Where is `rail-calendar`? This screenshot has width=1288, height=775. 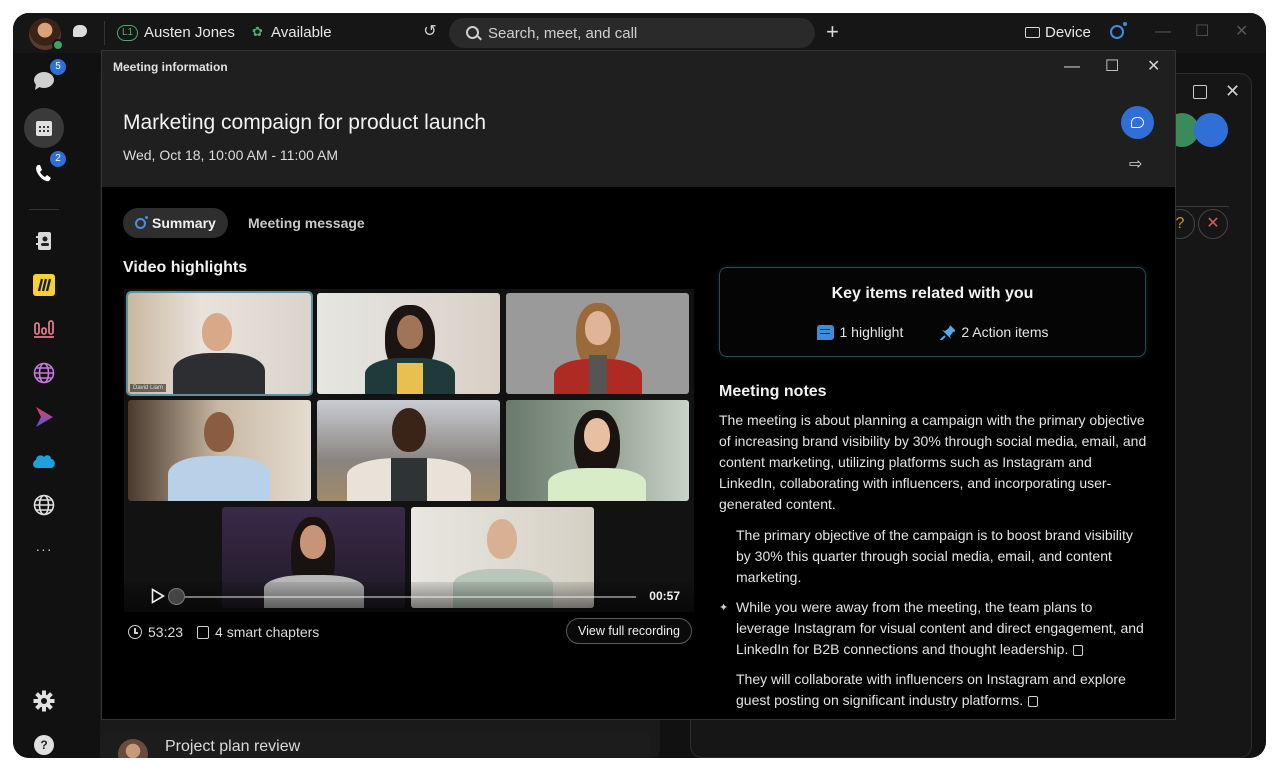 rail-calendar is located at coordinates (44, 128).